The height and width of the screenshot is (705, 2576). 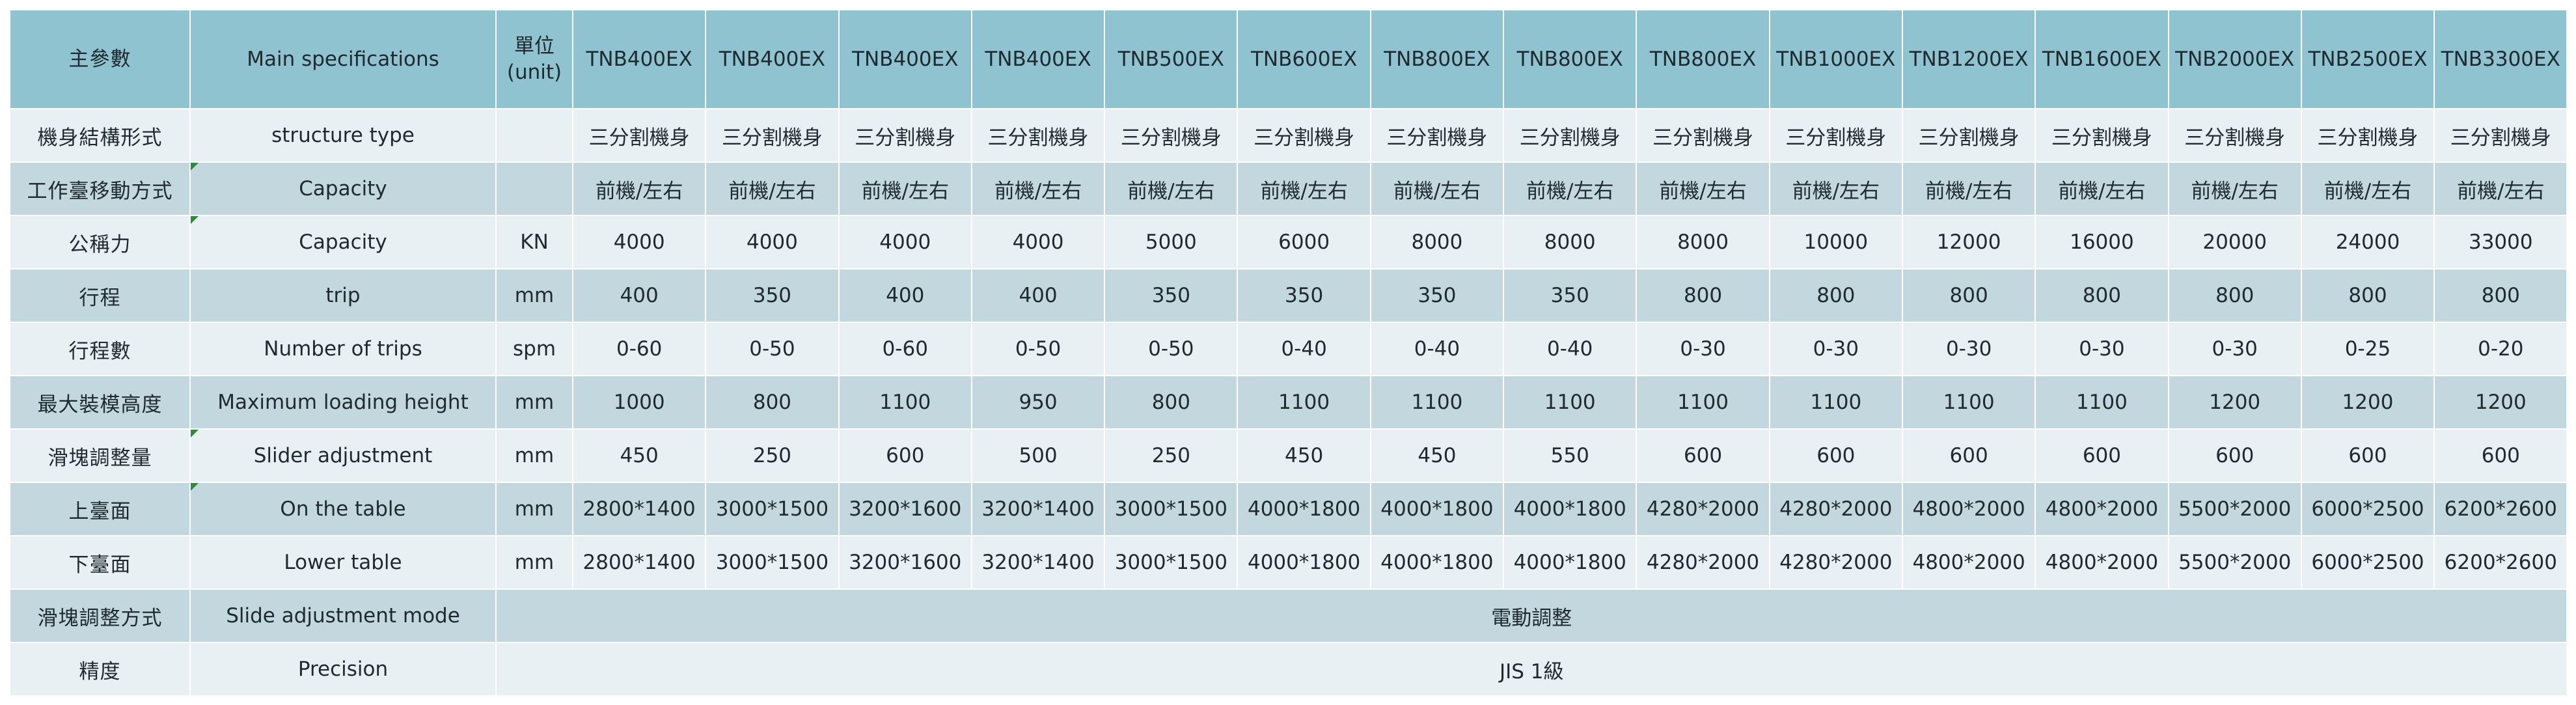 What do you see at coordinates (1532, 615) in the screenshot?
I see `merged-value-cell: 電動調整` at bounding box center [1532, 615].